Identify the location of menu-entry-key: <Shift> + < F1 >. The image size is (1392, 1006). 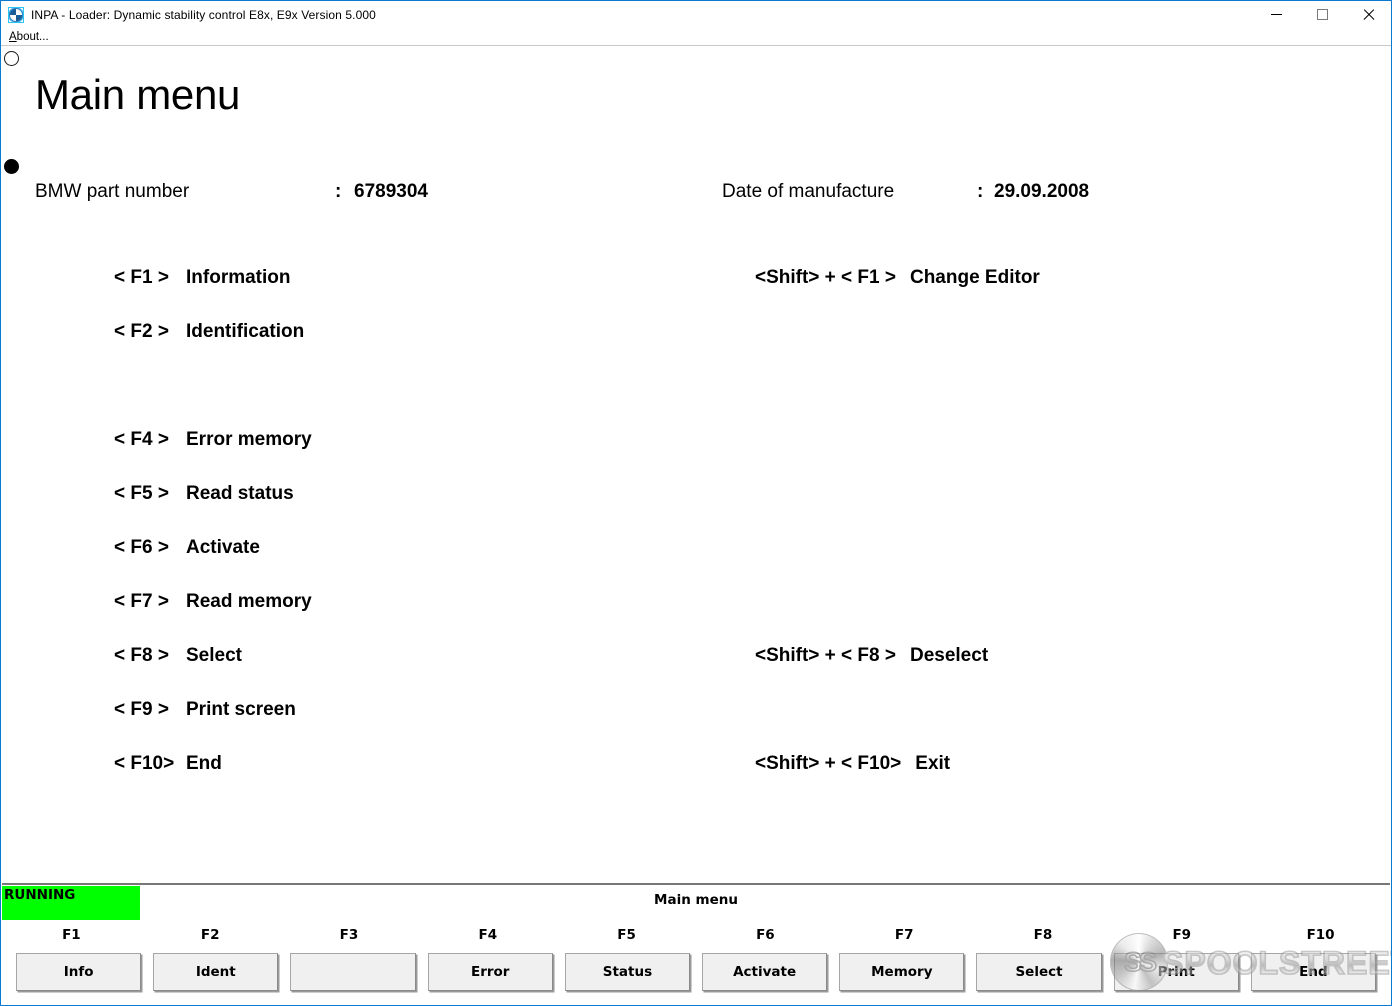
(825, 277).